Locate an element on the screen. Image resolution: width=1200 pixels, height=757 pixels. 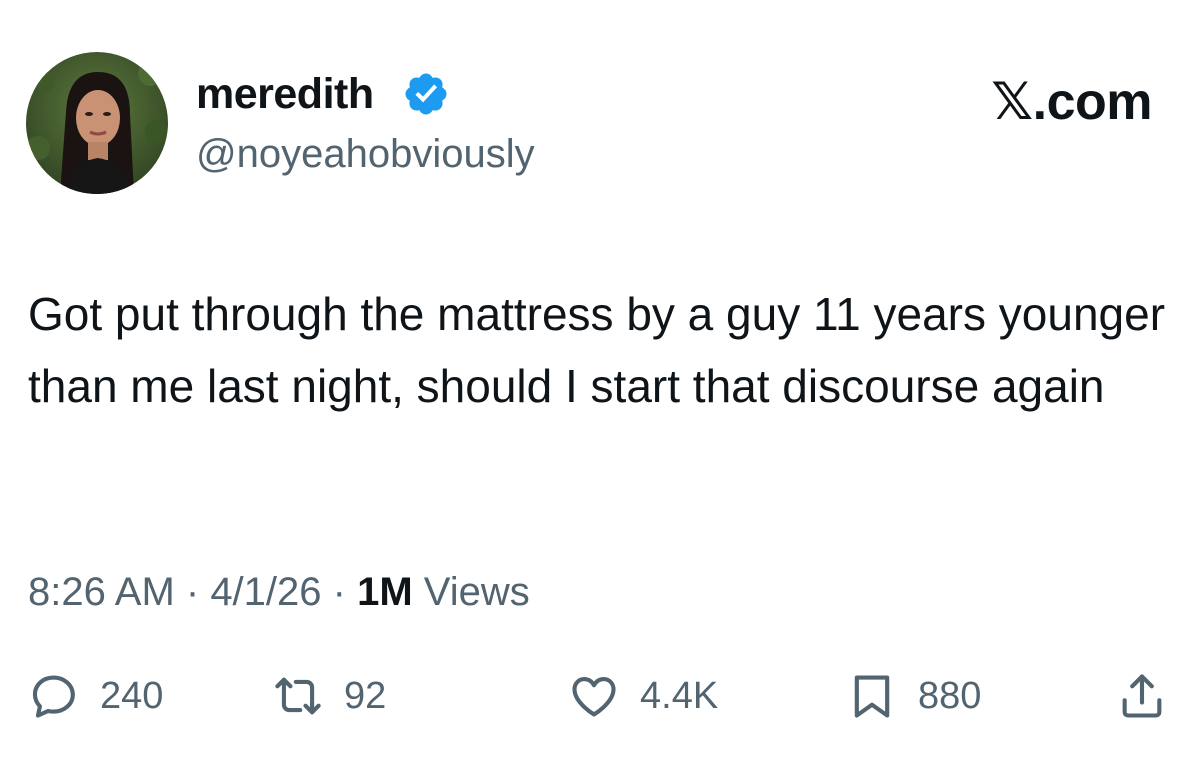
repost-icon is located at coordinates (298, 696).